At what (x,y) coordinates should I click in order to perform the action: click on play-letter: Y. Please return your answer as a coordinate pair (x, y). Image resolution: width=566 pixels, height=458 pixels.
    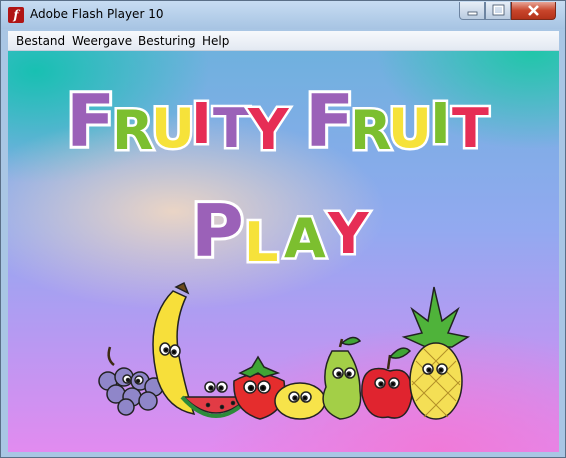
    Looking at the image, I should click on (348, 234).